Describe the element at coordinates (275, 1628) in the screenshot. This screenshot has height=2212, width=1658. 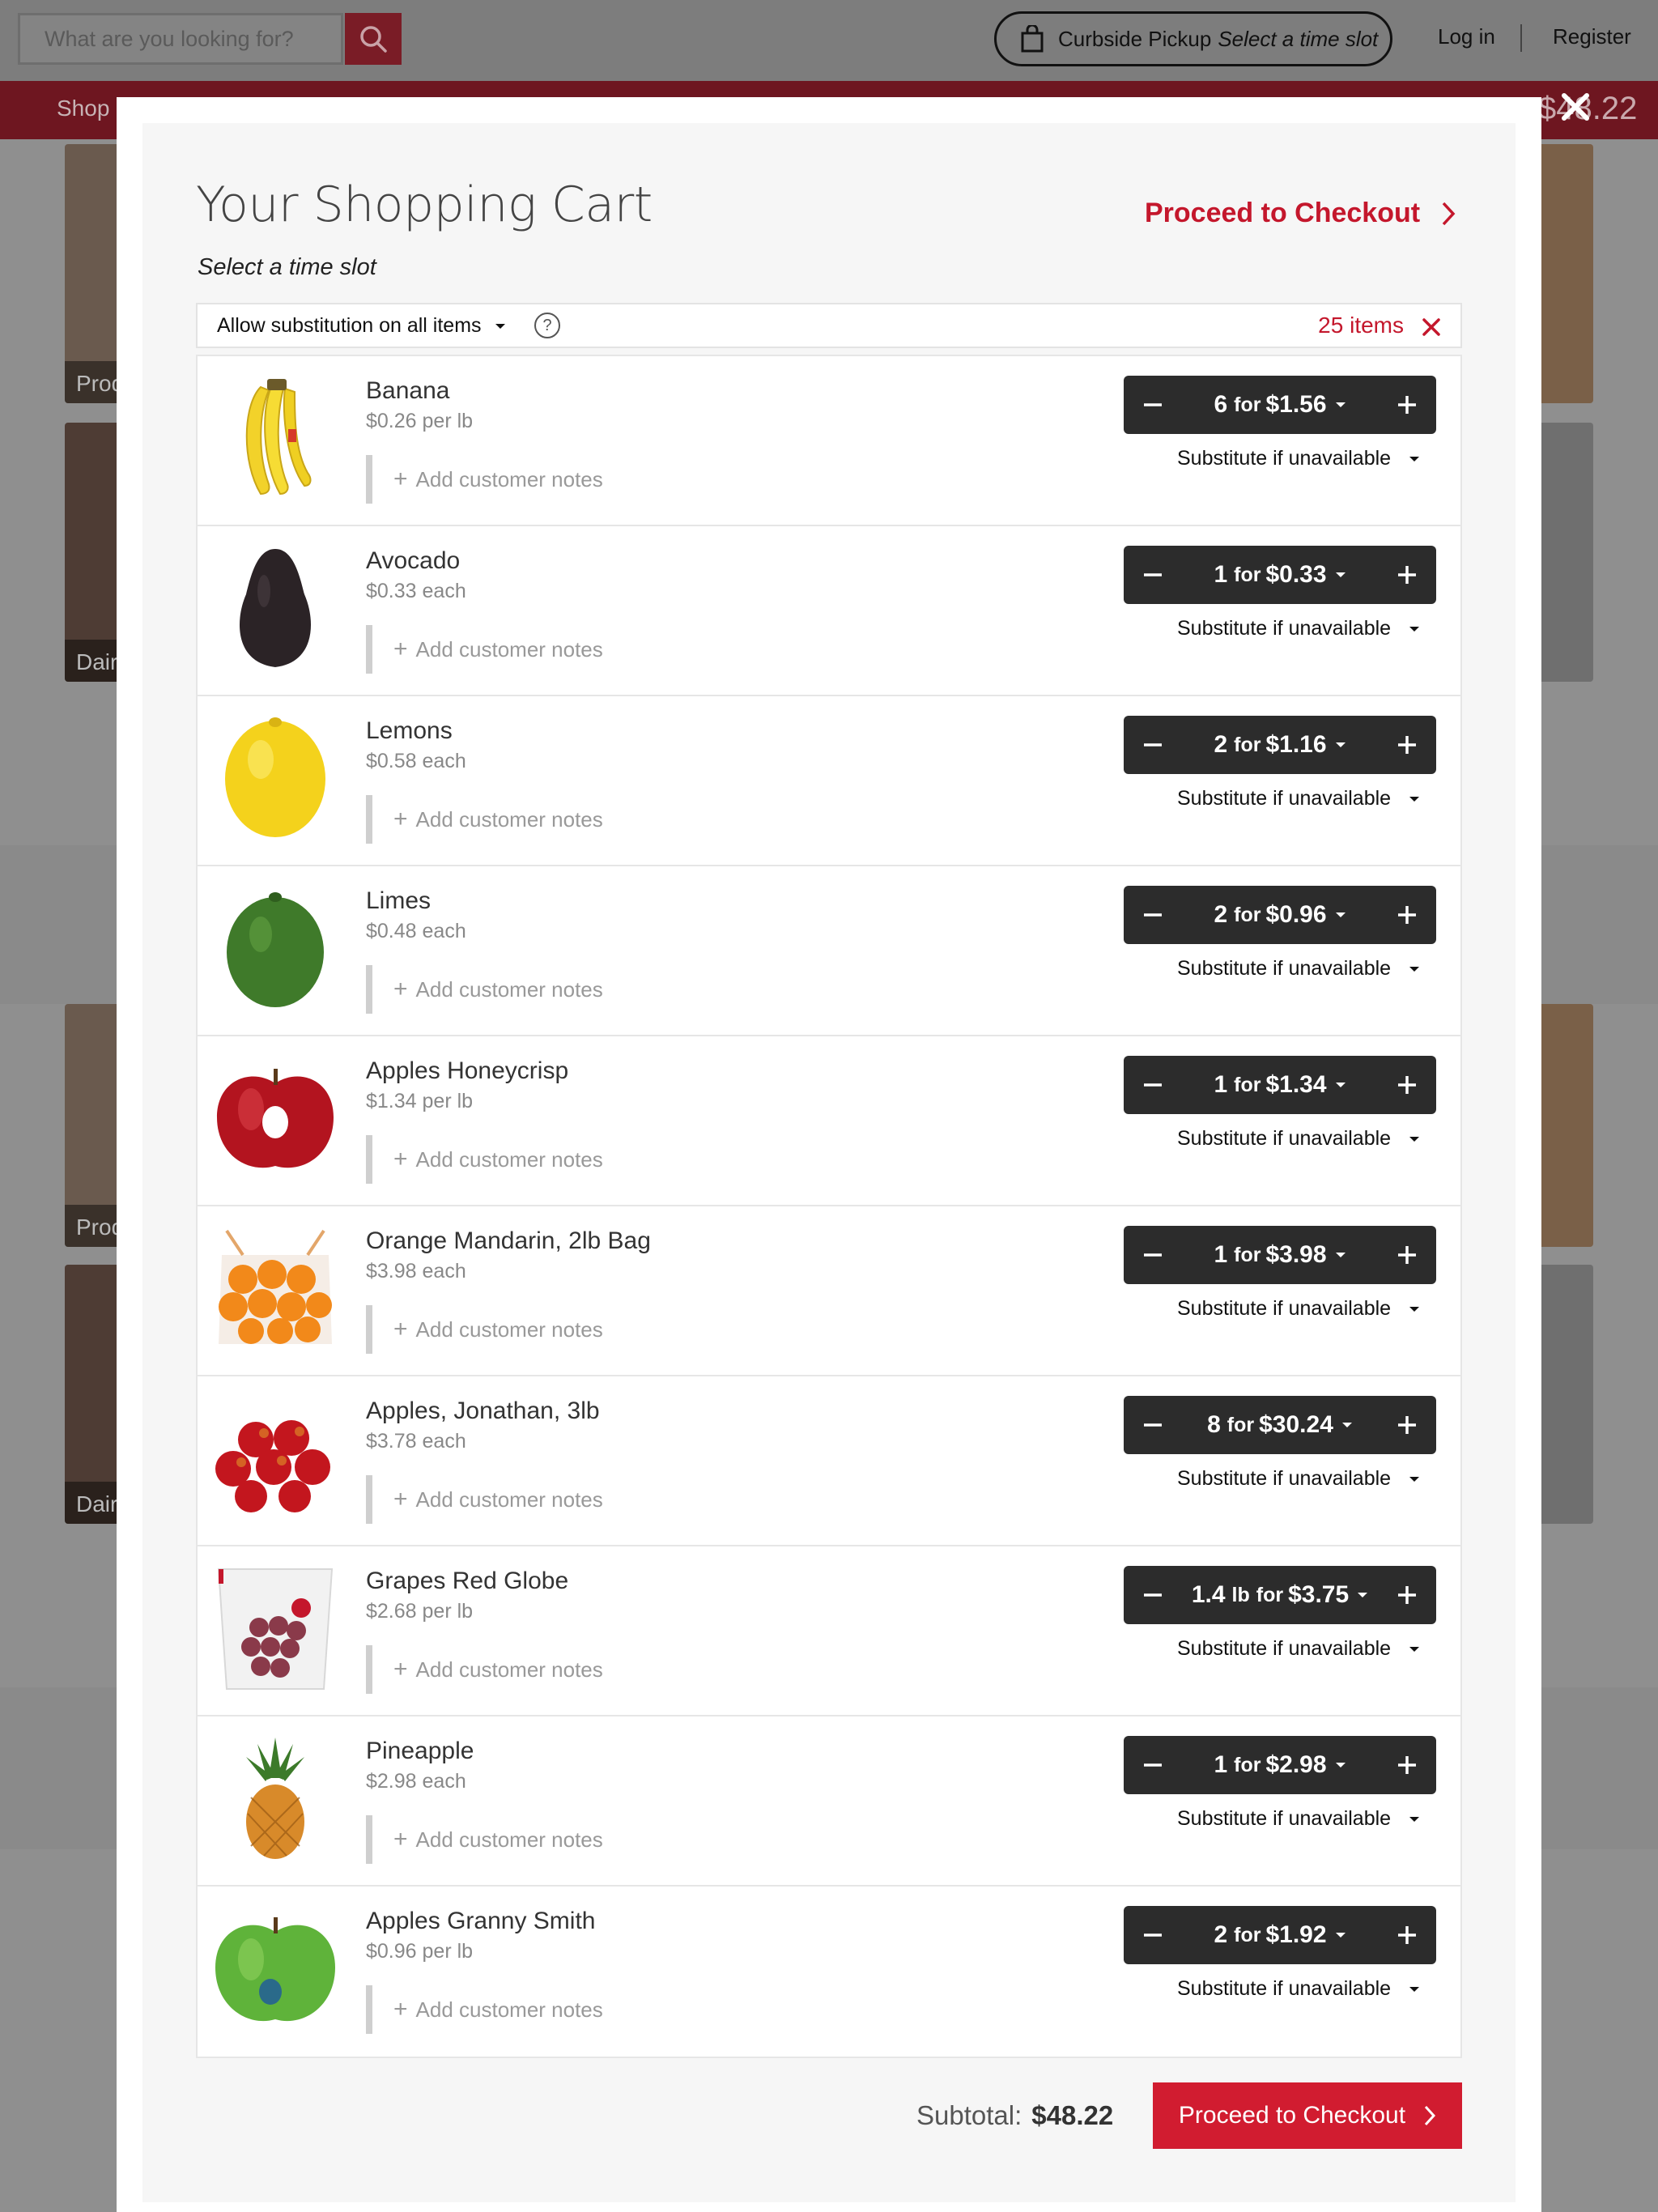
I see `grapes-bag-image` at that location.